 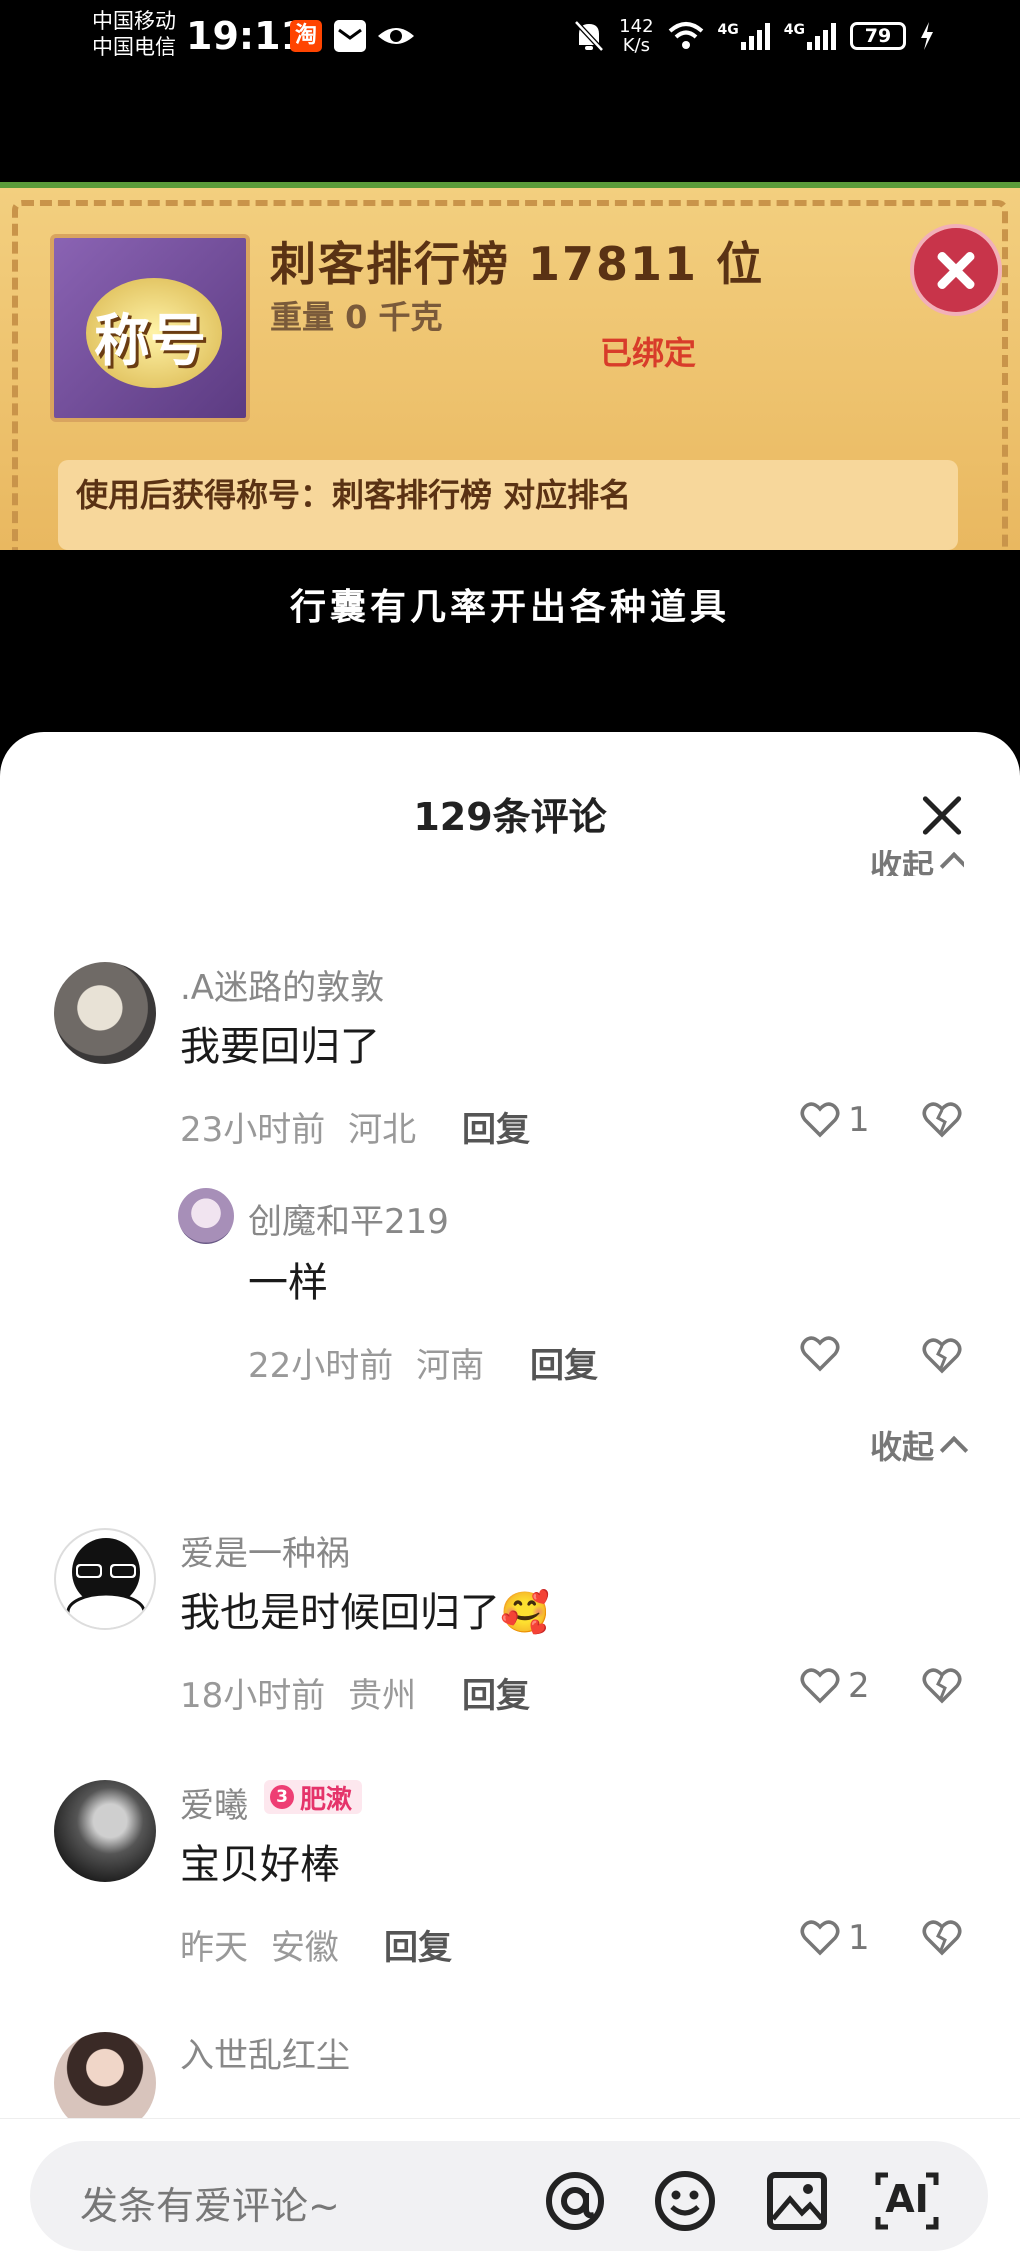 I want to click on like-button, so click(x=824, y=1354).